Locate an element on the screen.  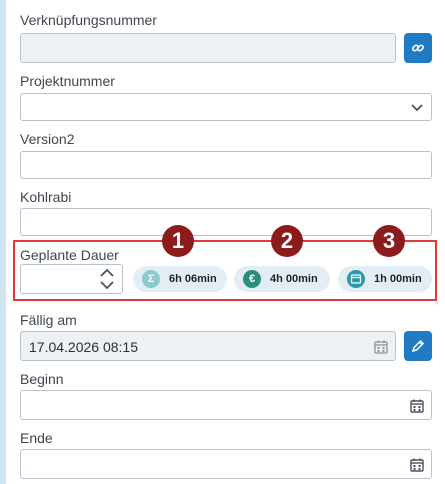
calendar-duration-pill: 1h 00min is located at coordinates (385, 279).